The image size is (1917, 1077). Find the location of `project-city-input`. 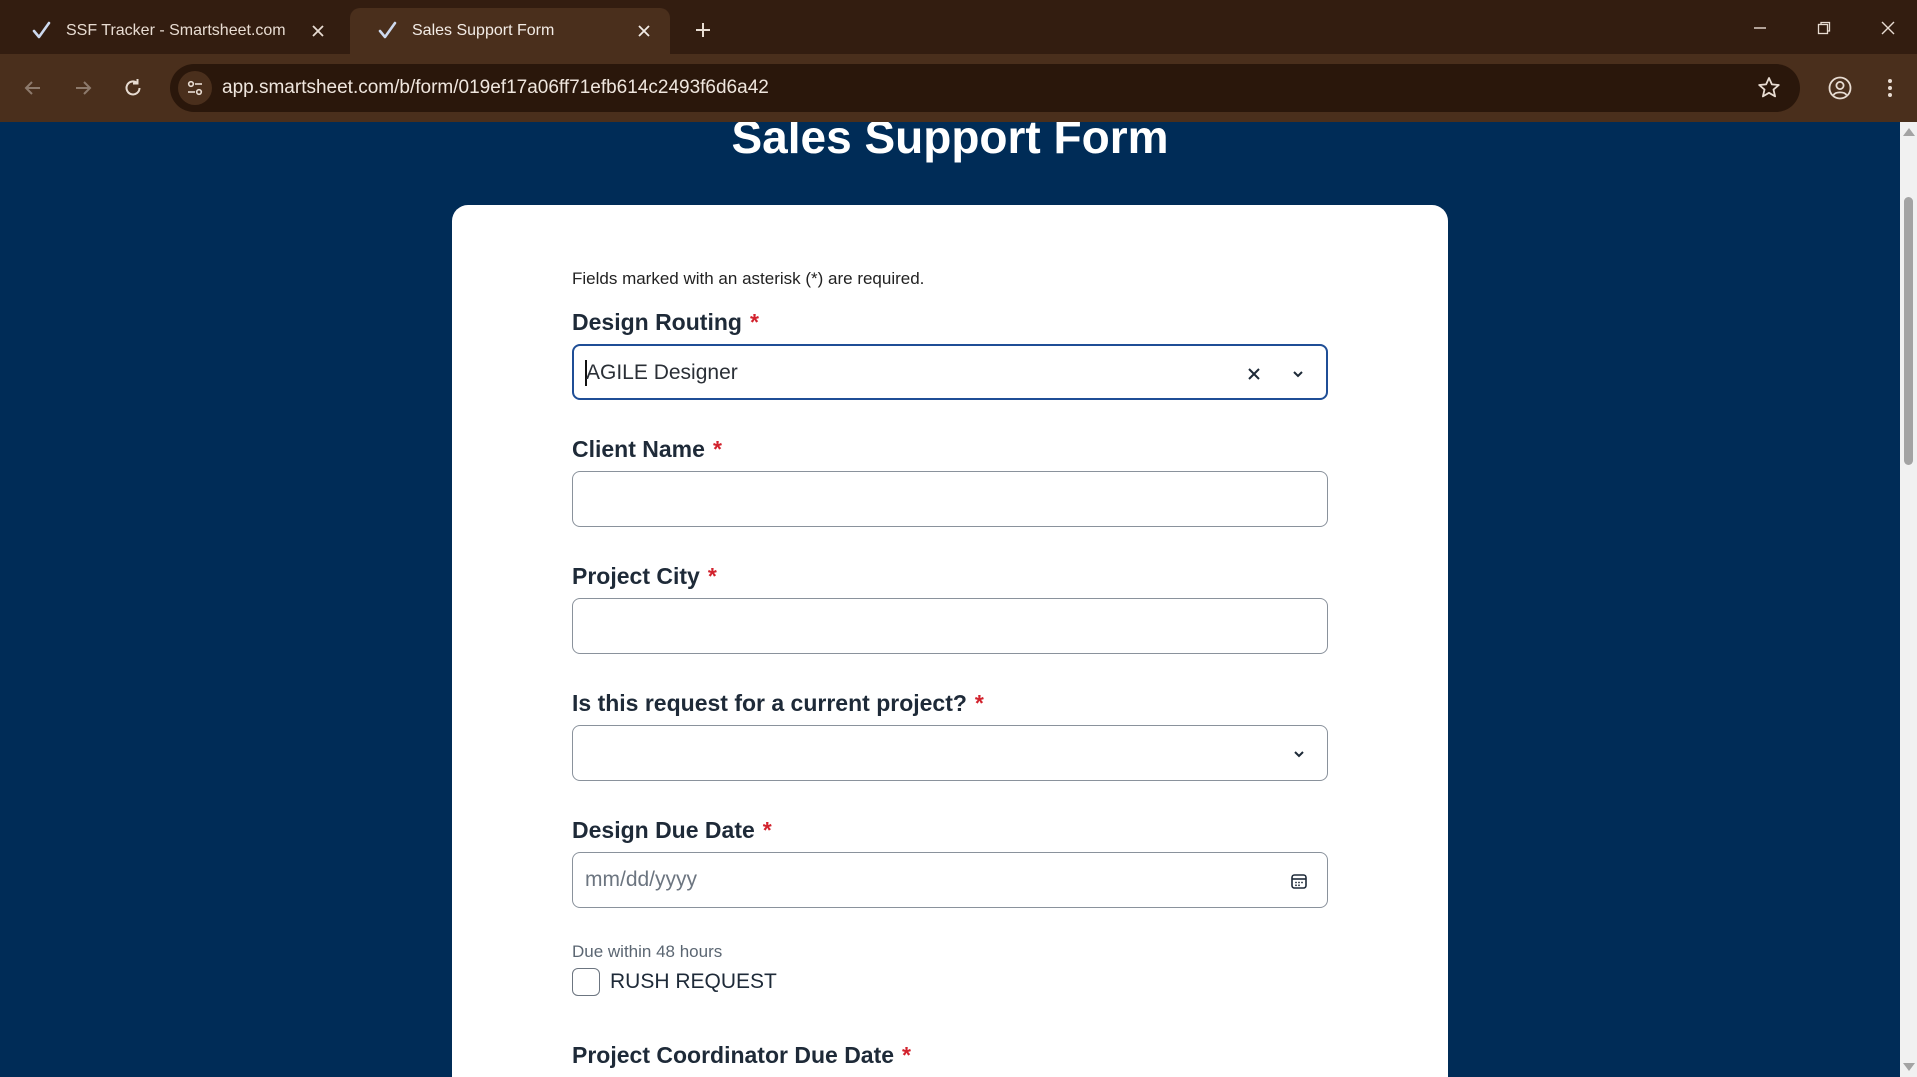

project-city-input is located at coordinates (950, 626).